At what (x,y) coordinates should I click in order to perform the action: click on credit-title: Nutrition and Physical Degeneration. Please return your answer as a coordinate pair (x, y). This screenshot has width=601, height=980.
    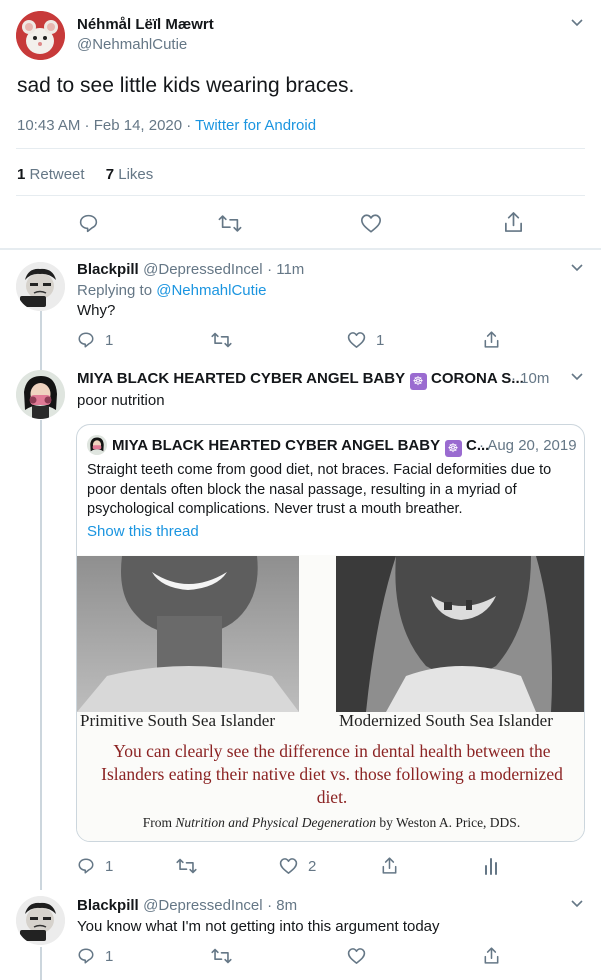
    Looking at the image, I should click on (276, 822).